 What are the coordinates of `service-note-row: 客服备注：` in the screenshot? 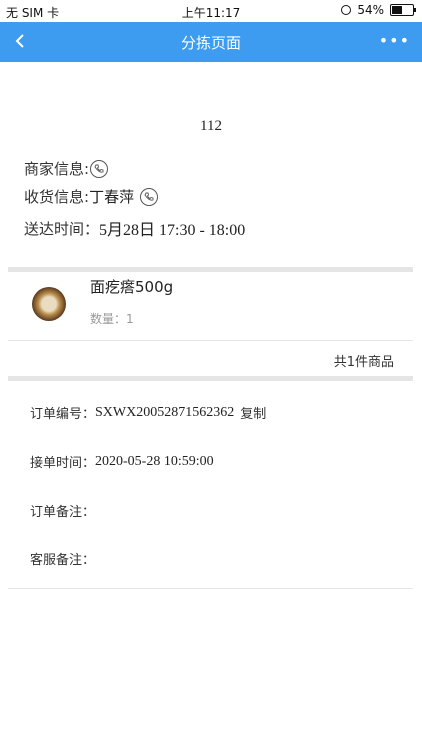 It's located at (62, 558).